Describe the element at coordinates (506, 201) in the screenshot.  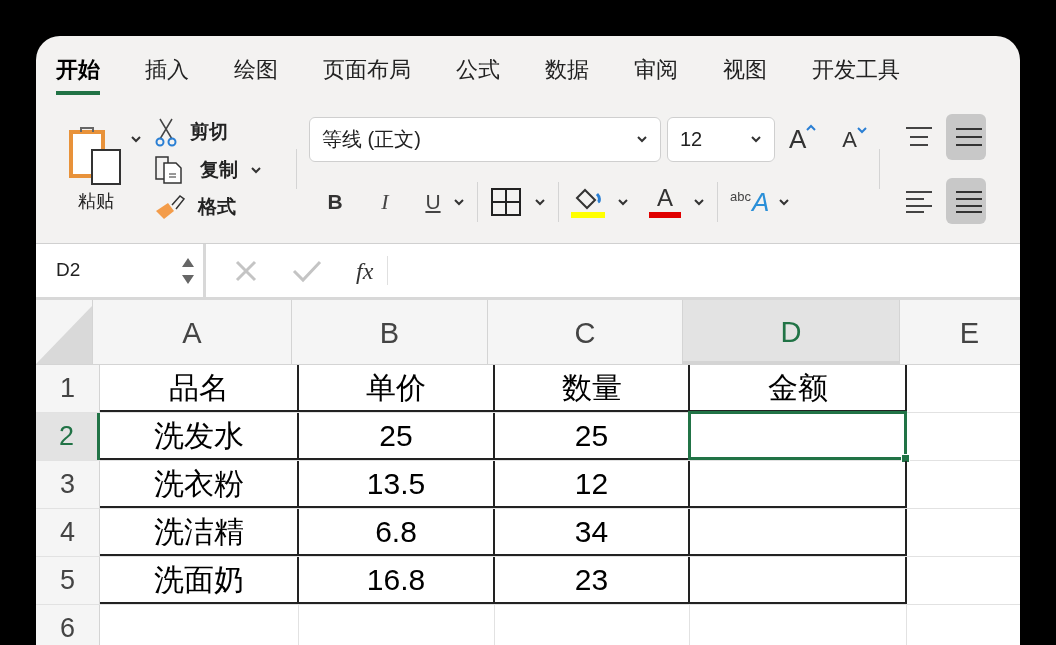
I see `borders-icon` at that location.